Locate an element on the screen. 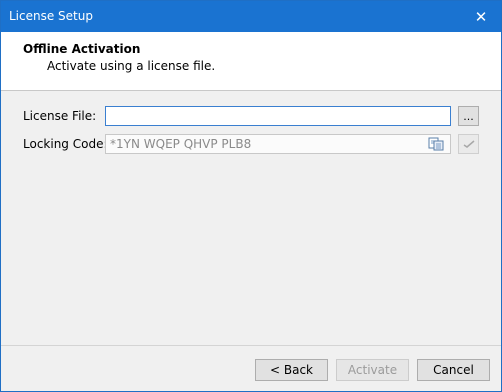 This screenshot has height=392, width=502. page-subtitle: Activate using a license file. is located at coordinates (131, 66).